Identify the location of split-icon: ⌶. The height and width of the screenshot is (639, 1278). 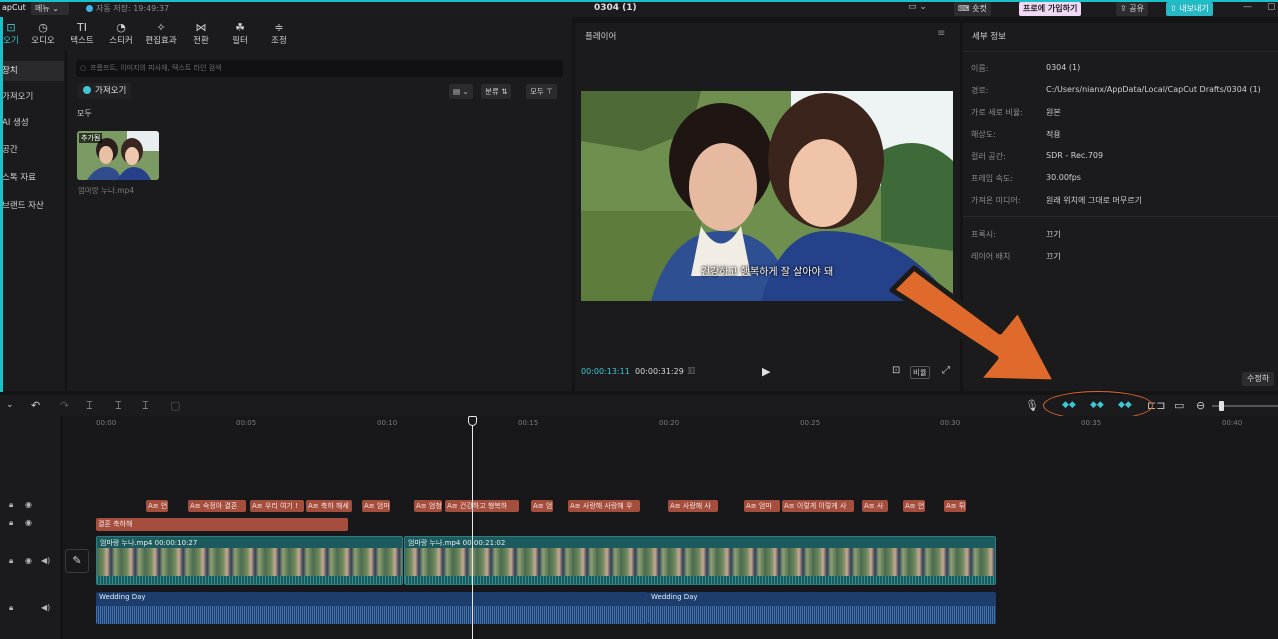
(89, 405).